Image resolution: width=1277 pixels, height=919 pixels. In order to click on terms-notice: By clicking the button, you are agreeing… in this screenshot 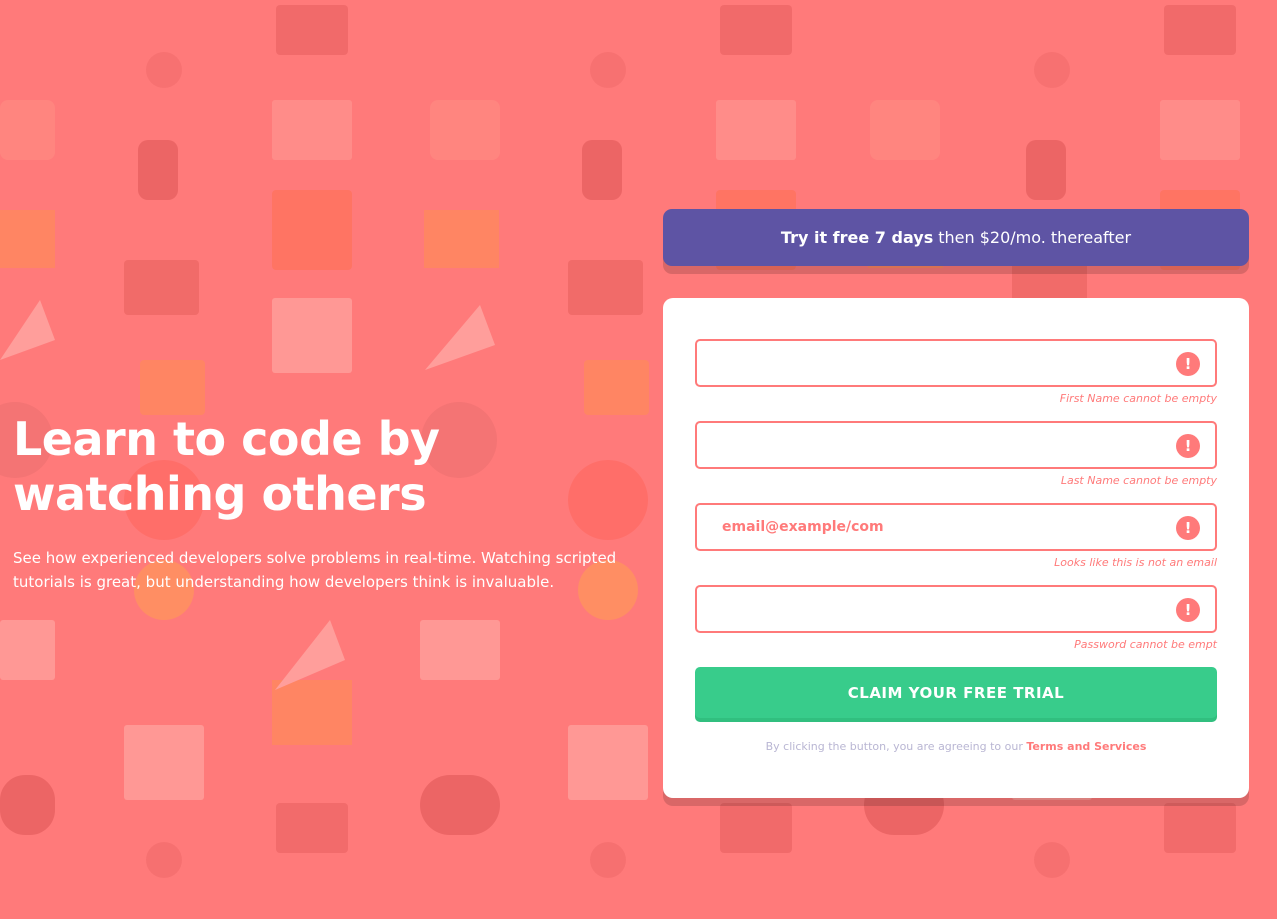, I will do `click(956, 746)`.